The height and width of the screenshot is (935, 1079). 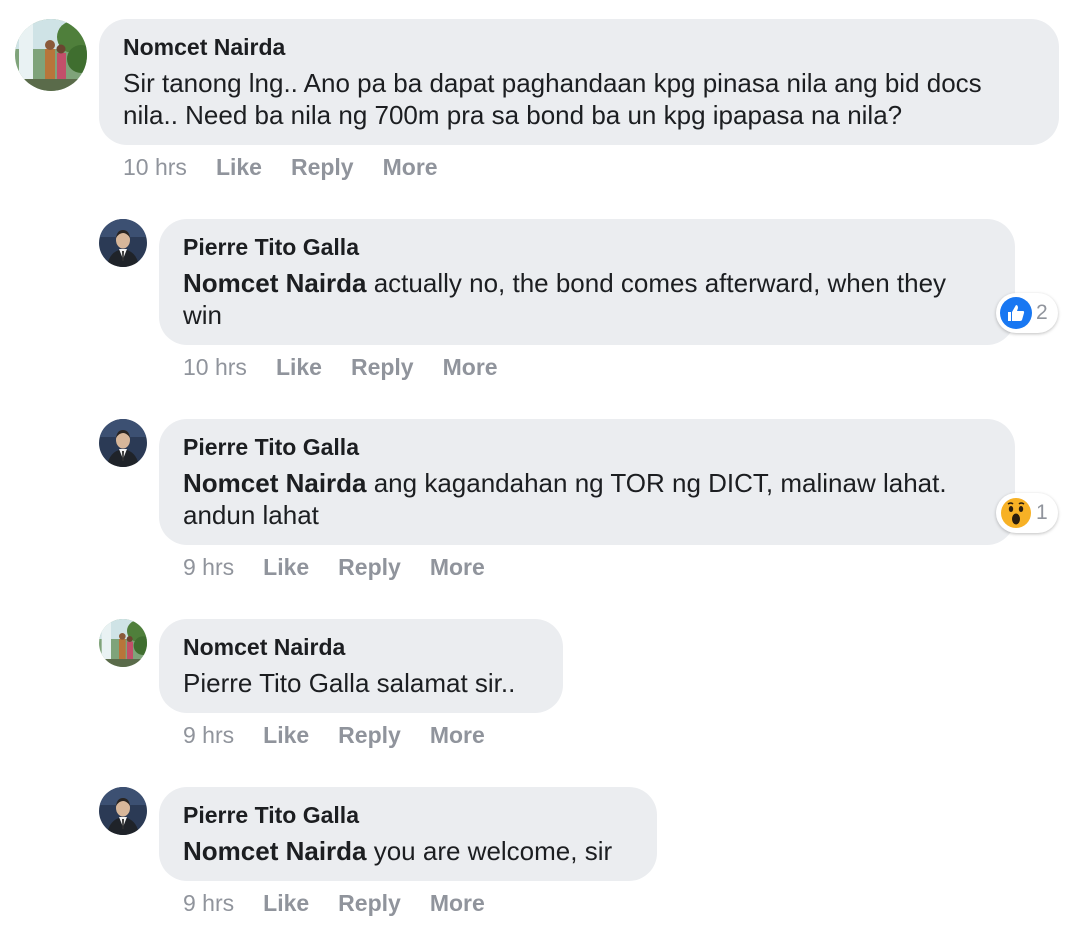 I want to click on reaction-summary: 2, so click(x=1027, y=313).